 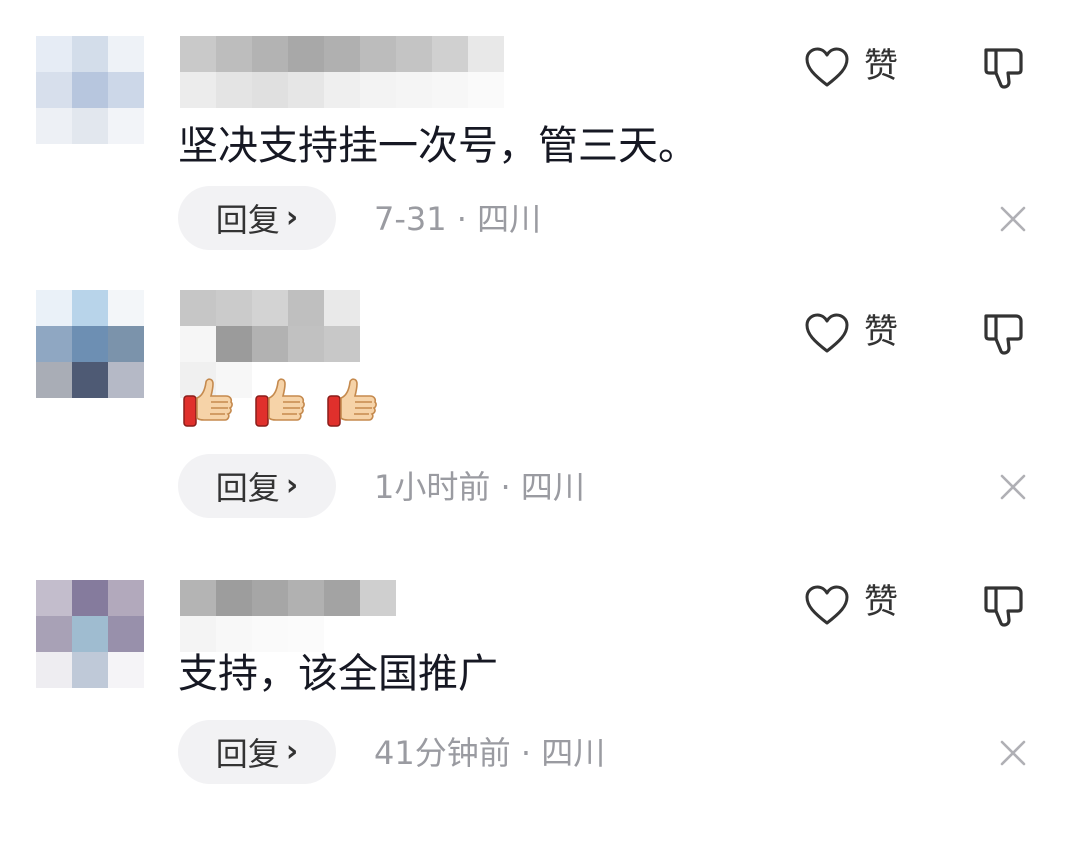 What do you see at coordinates (458, 219) in the screenshot?
I see `comment-meta: 7-31 · 四川` at bounding box center [458, 219].